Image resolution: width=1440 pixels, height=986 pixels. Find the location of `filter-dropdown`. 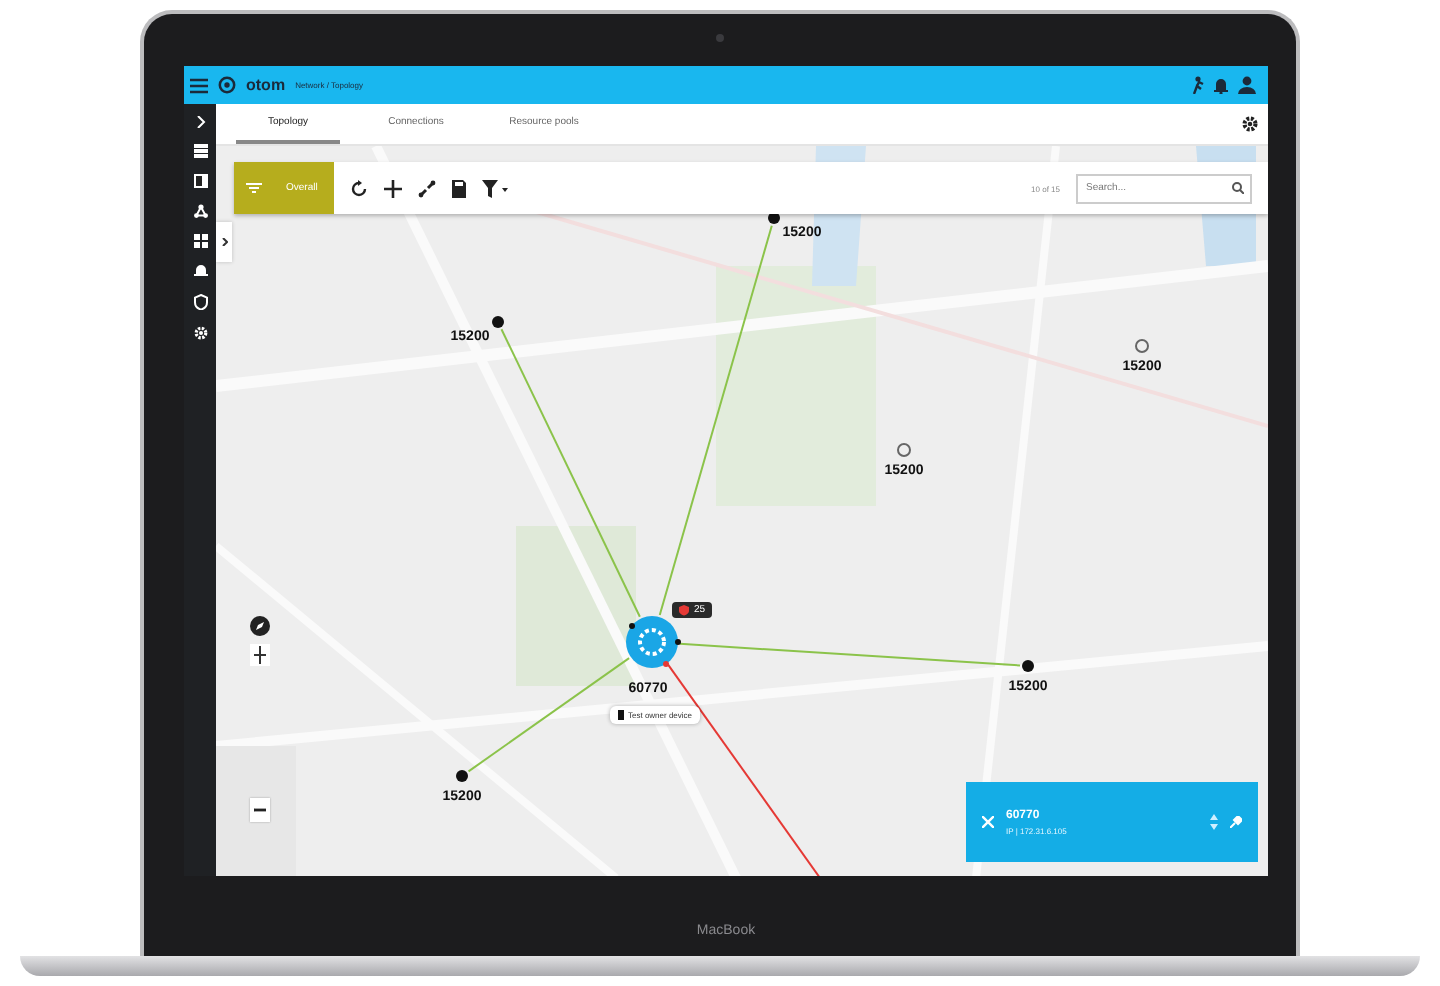

filter-dropdown is located at coordinates (495, 188).